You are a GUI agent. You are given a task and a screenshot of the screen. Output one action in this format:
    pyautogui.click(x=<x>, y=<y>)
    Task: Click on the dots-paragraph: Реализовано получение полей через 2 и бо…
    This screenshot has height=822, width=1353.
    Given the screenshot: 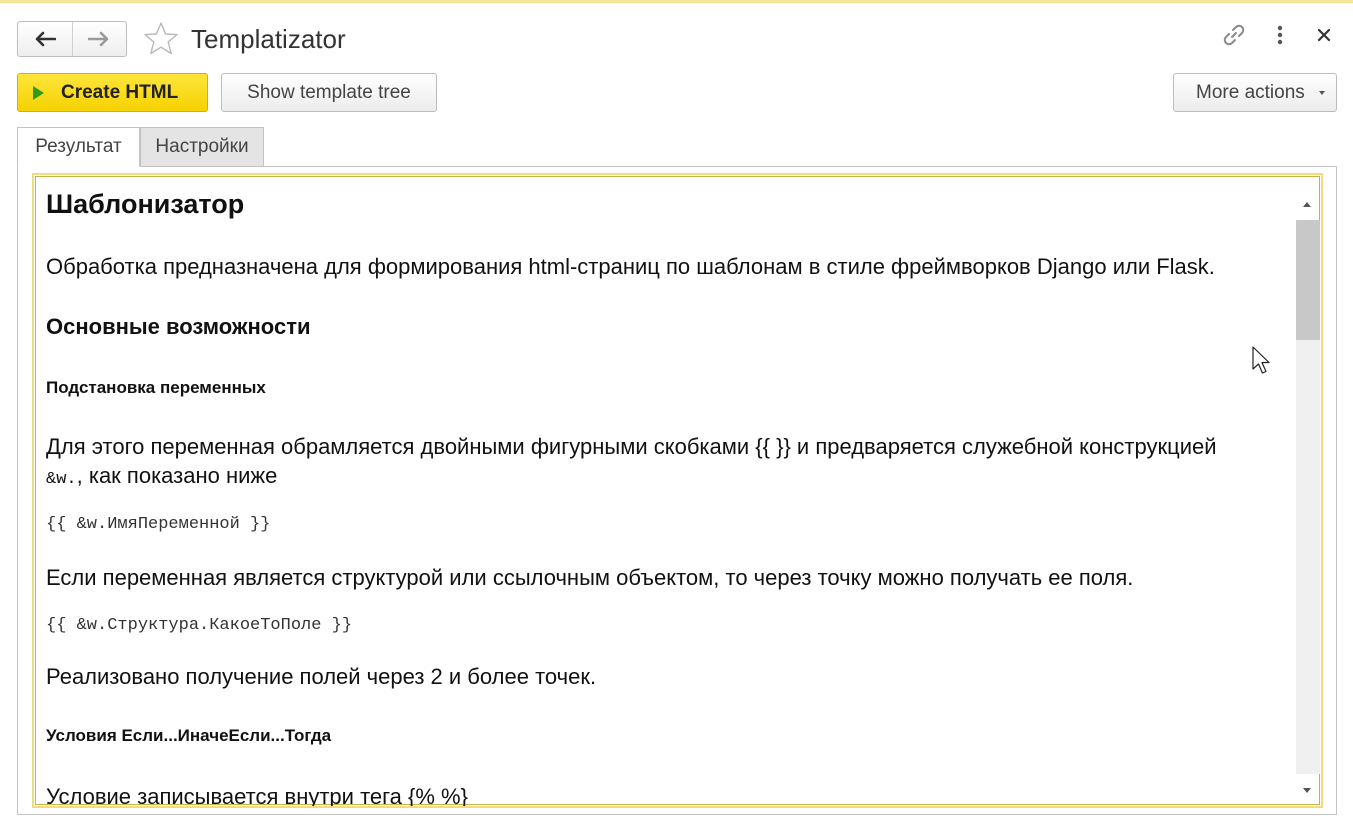 What is the action you would take?
    pyautogui.click(x=321, y=676)
    